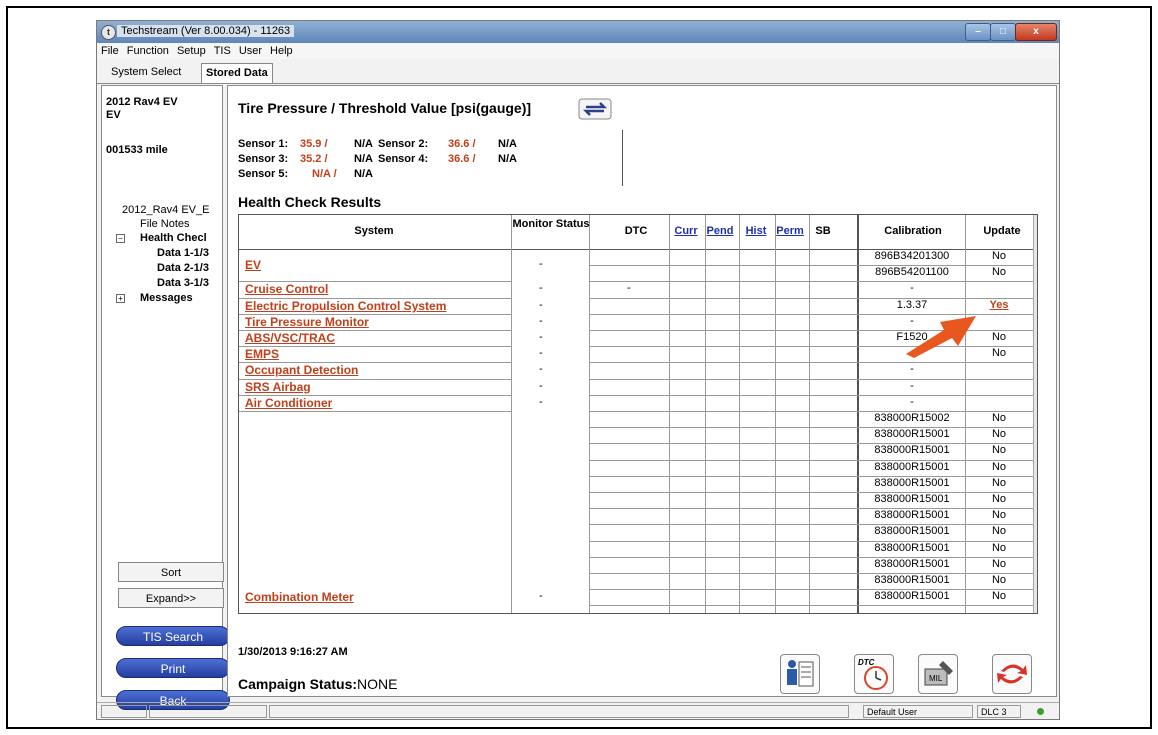 The image size is (1158, 735). What do you see at coordinates (999, 305) in the screenshot?
I see `update-yes-link: Yes` at bounding box center [999, 305].